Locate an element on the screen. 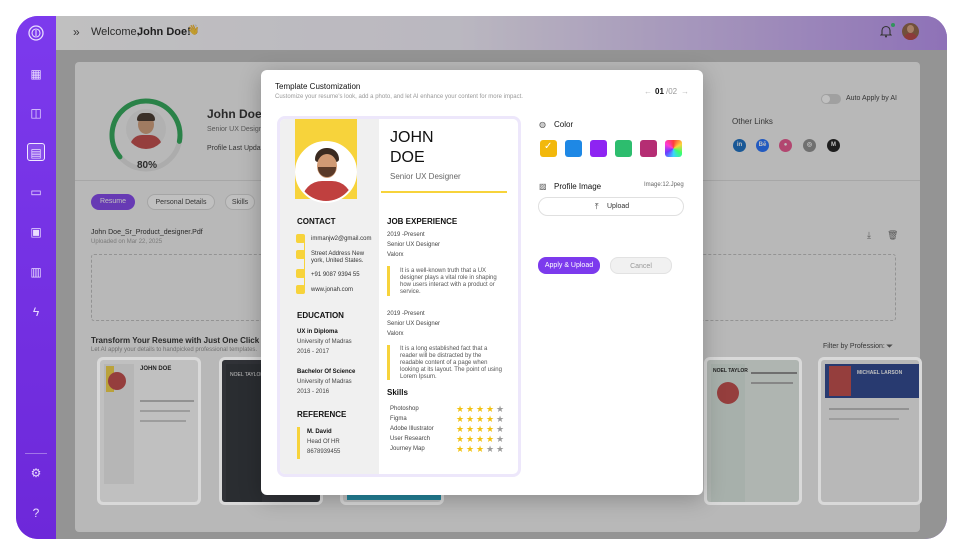  apply-upload-button: Apply & Upload is located at coordinates (569, 265).